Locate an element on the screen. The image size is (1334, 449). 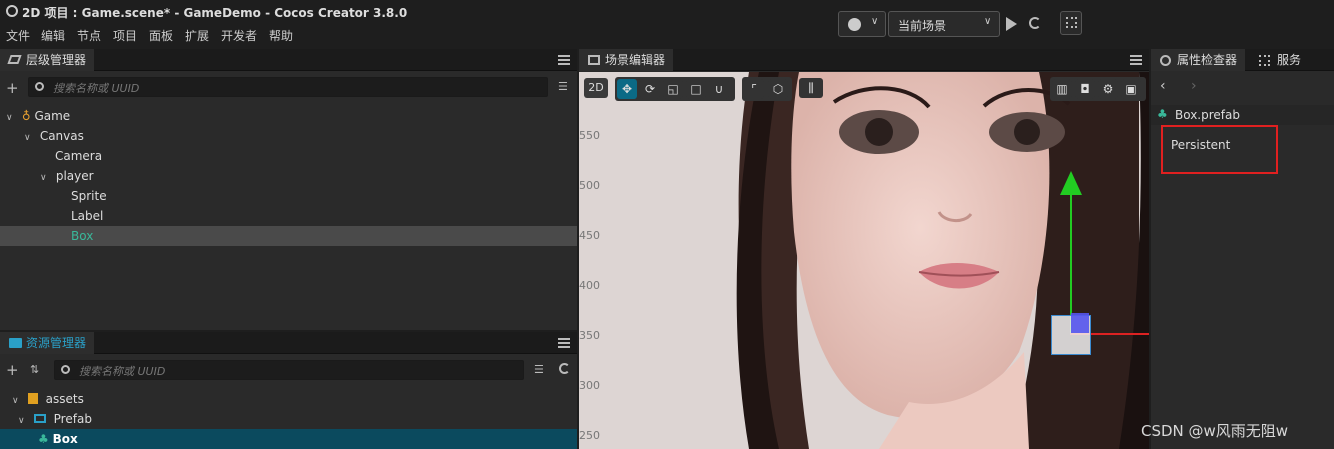
menu-panel: 面板 is located at coordinates (161, 35).